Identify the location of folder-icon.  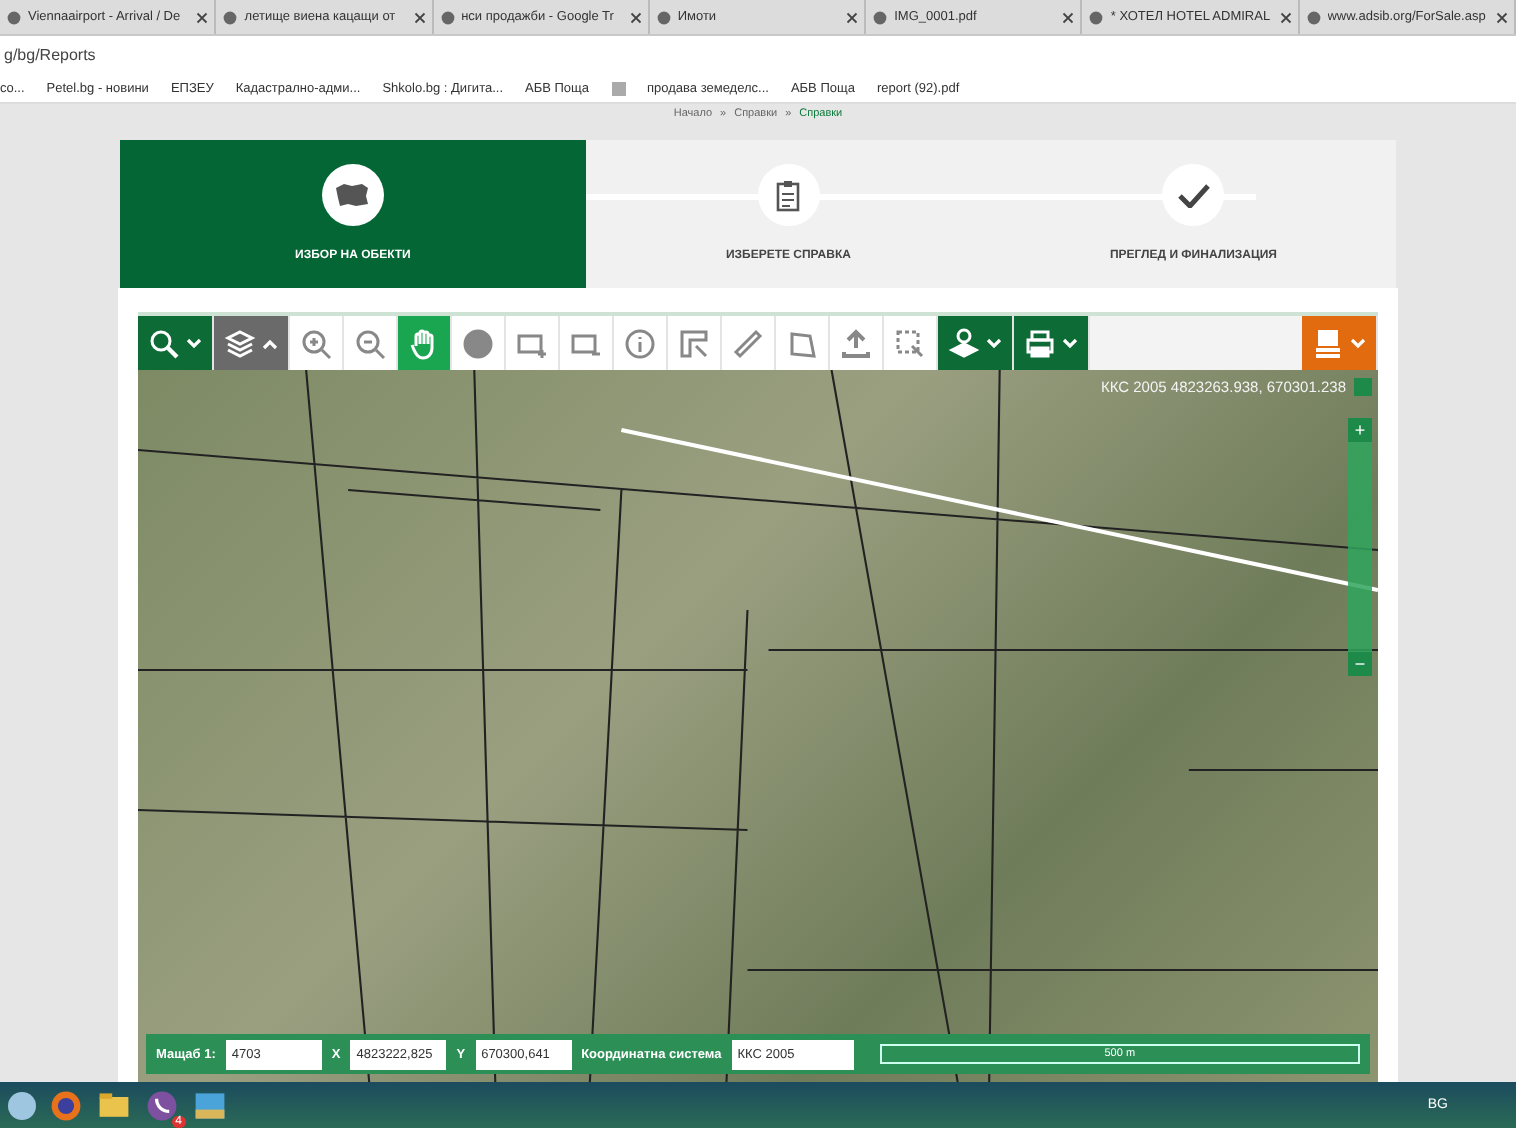
(114, 1105).